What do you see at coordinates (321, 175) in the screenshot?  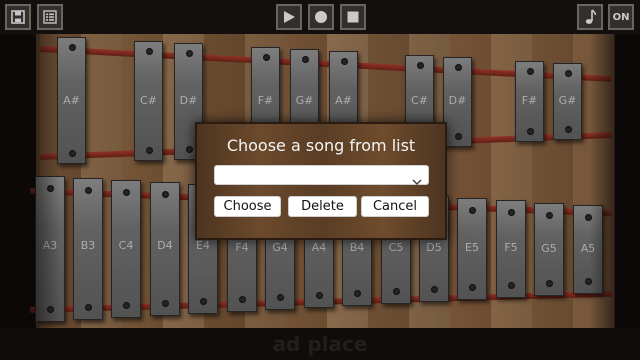 I see `song-select` at bounding box center [321, 175].